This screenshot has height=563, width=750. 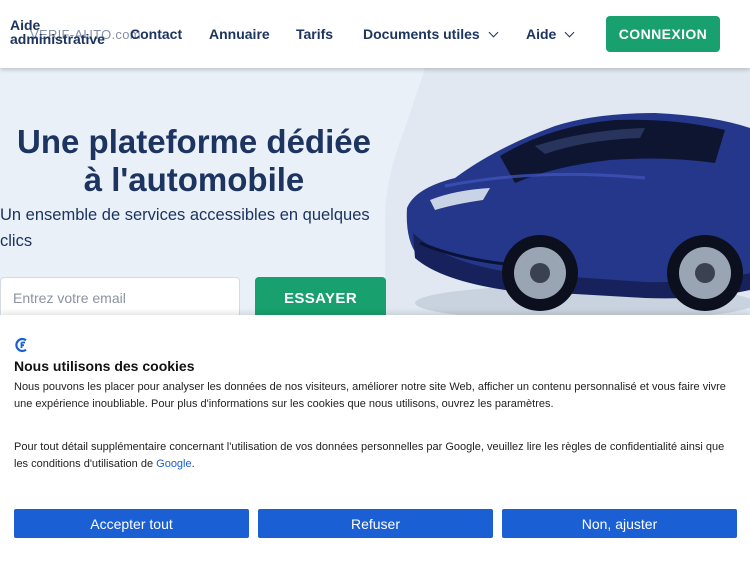 What do you see at coordinates (663, 34) in the screenshot?
I see `login-button: CONNEXION` at bounding box center [663, 34].